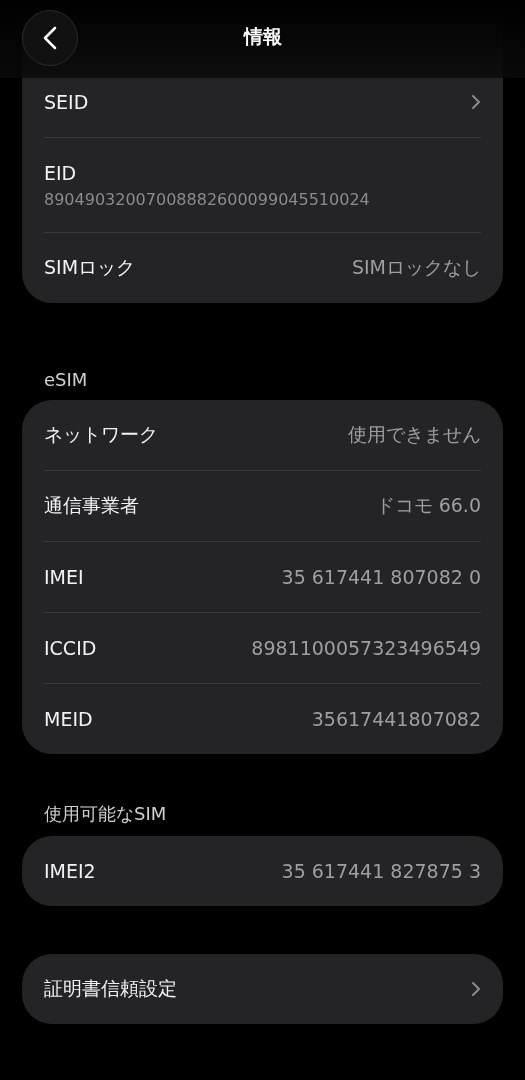 Image resolution: width=525 pixels, height=1080 pixels. Describe the element at coordinates (262, 36) in the screenshot. I see `page-title: 情報` at that location.